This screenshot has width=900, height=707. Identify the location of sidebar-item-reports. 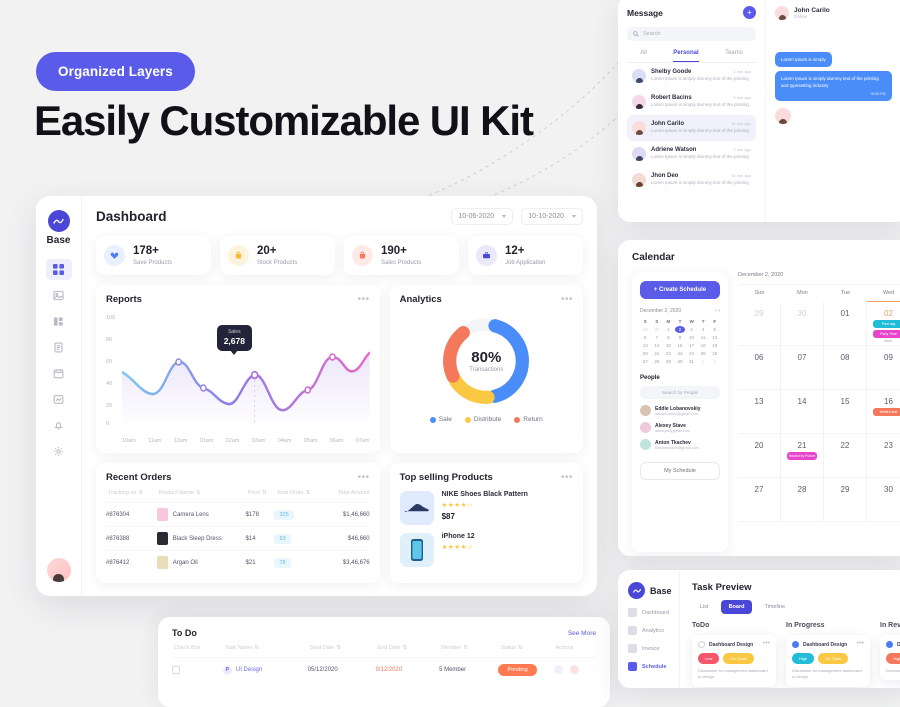
(59, 399).